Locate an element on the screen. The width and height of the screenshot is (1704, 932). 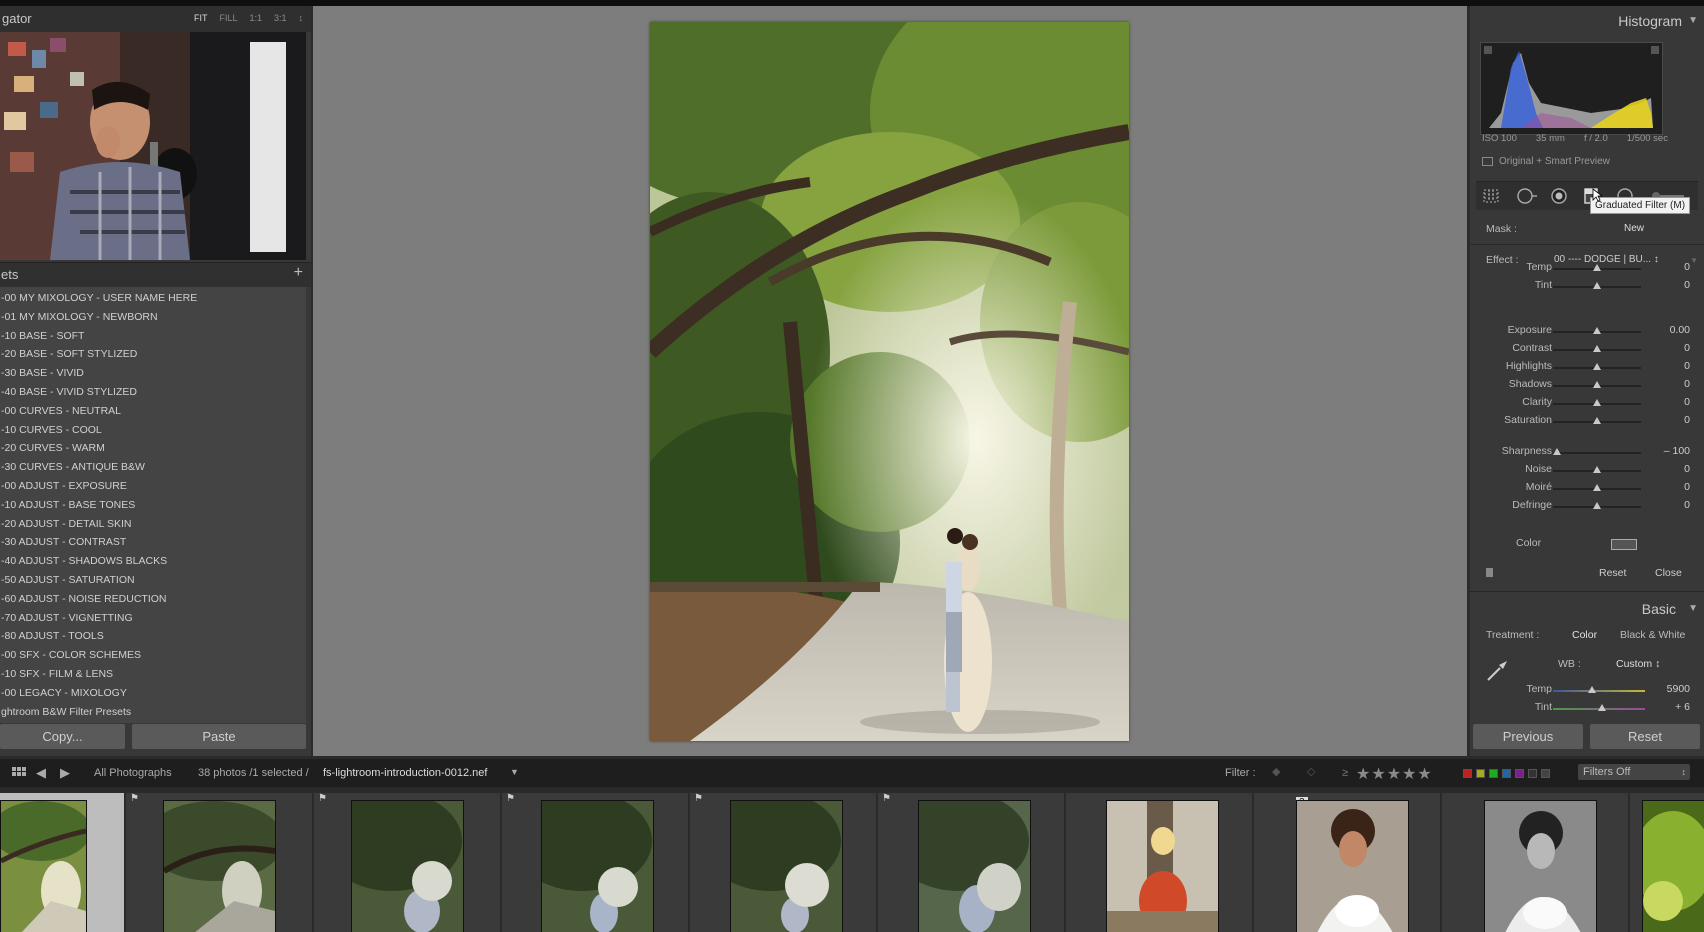
preset-item: -70 ADJUST - VIGNETTING is located at coordinates (153, 618).